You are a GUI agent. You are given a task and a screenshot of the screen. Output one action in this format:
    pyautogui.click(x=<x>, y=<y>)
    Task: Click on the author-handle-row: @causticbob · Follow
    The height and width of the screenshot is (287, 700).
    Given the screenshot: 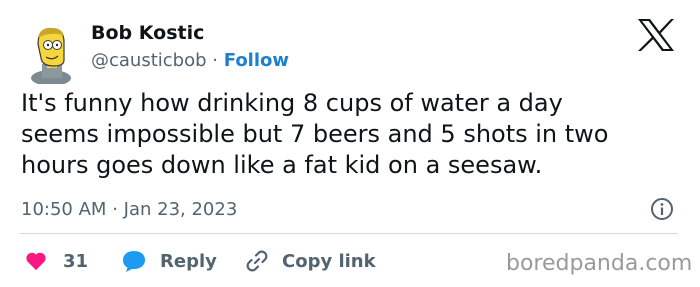 What is the action you would take?
    pyautogui.click(x=190, y=60)
    